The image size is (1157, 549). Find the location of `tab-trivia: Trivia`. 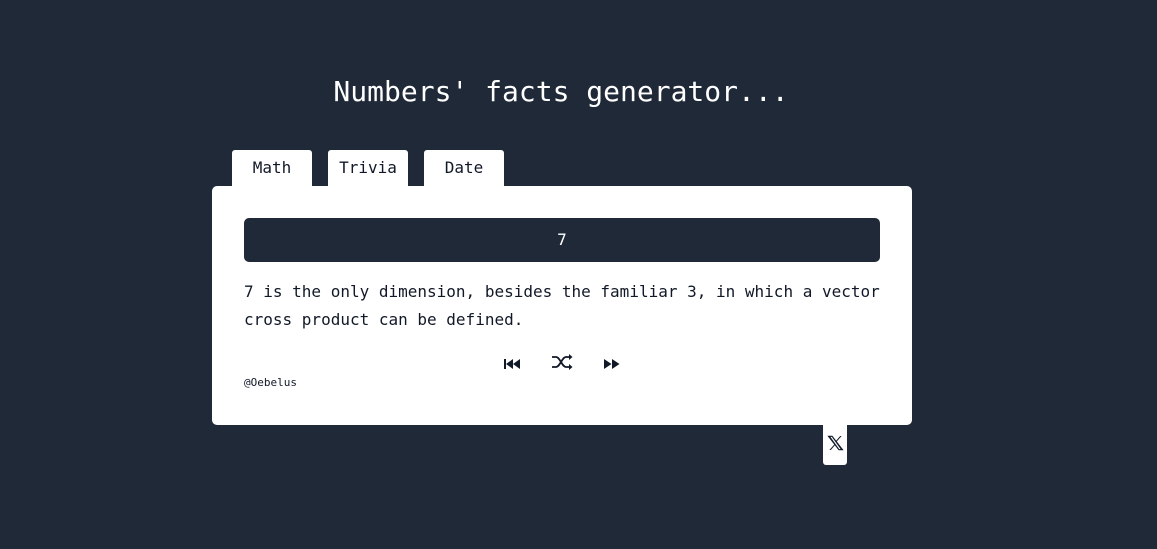

tab-trivia: Trivia is located at coordinates (368, 168).